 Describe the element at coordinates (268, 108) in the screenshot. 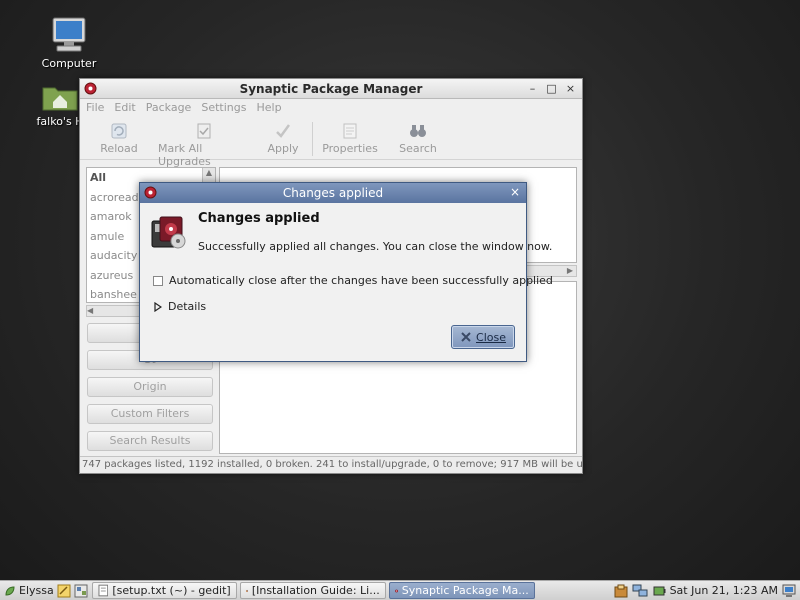

I see `menu-help: Help` at that location.